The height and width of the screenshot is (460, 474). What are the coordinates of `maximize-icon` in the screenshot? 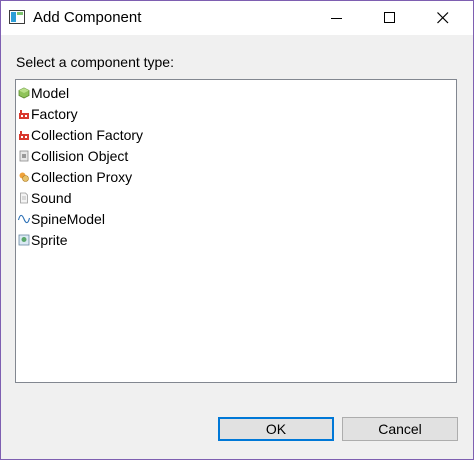 It's located at (389, 17).